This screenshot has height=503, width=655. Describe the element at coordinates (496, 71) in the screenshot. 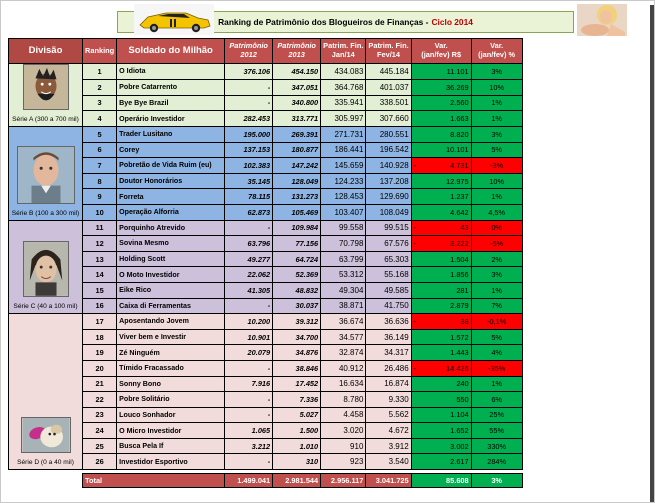

I see `var-pct-cell: 3%` at that location.